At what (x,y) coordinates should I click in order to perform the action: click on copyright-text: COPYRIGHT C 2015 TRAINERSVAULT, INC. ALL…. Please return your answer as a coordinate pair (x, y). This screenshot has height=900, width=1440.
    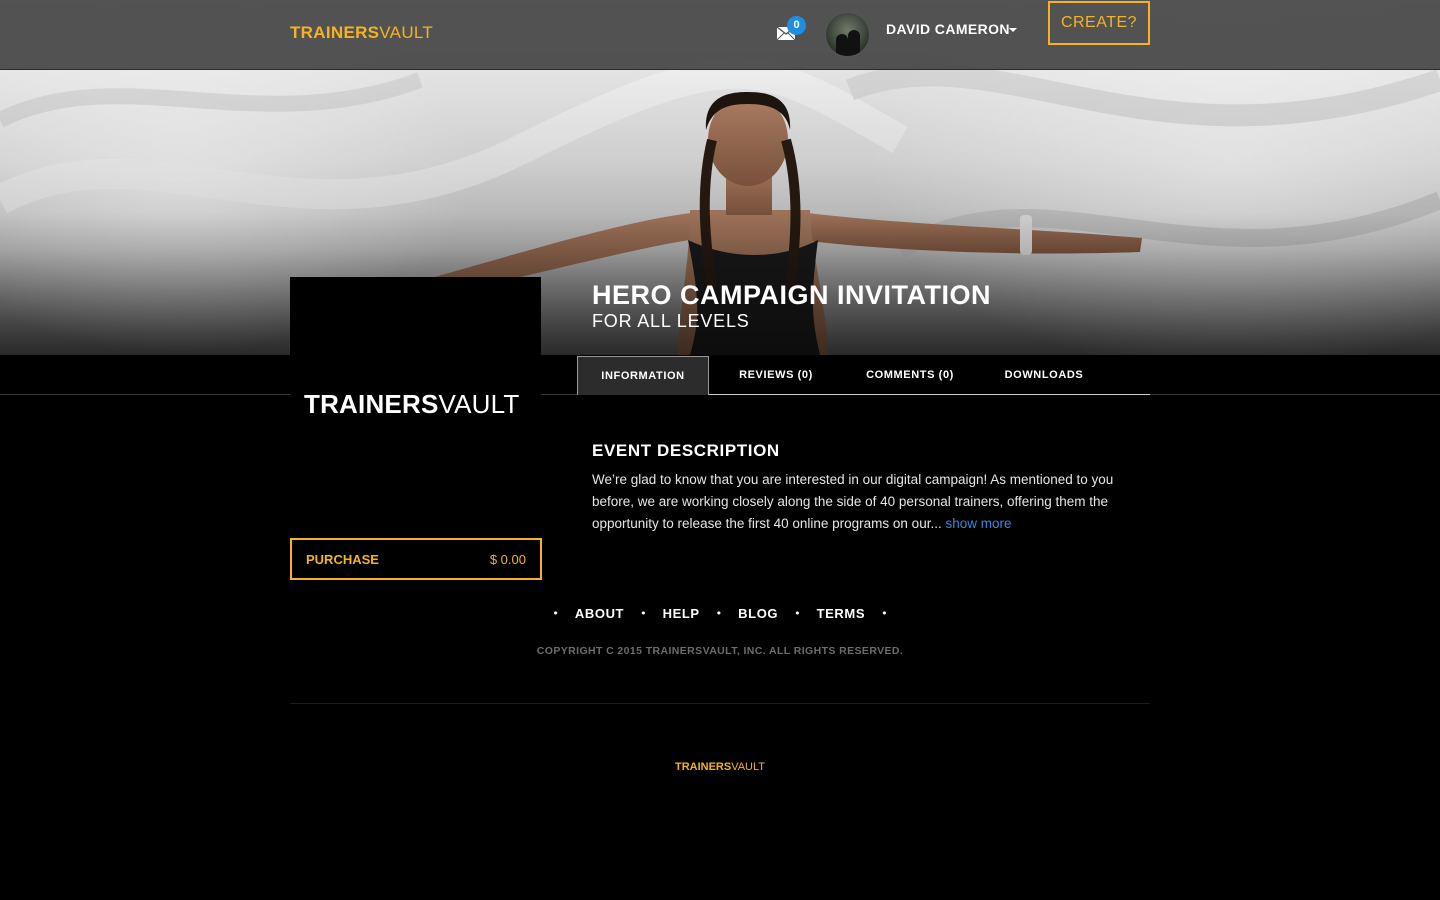
    Looking at the image, I should click on (720, 651).